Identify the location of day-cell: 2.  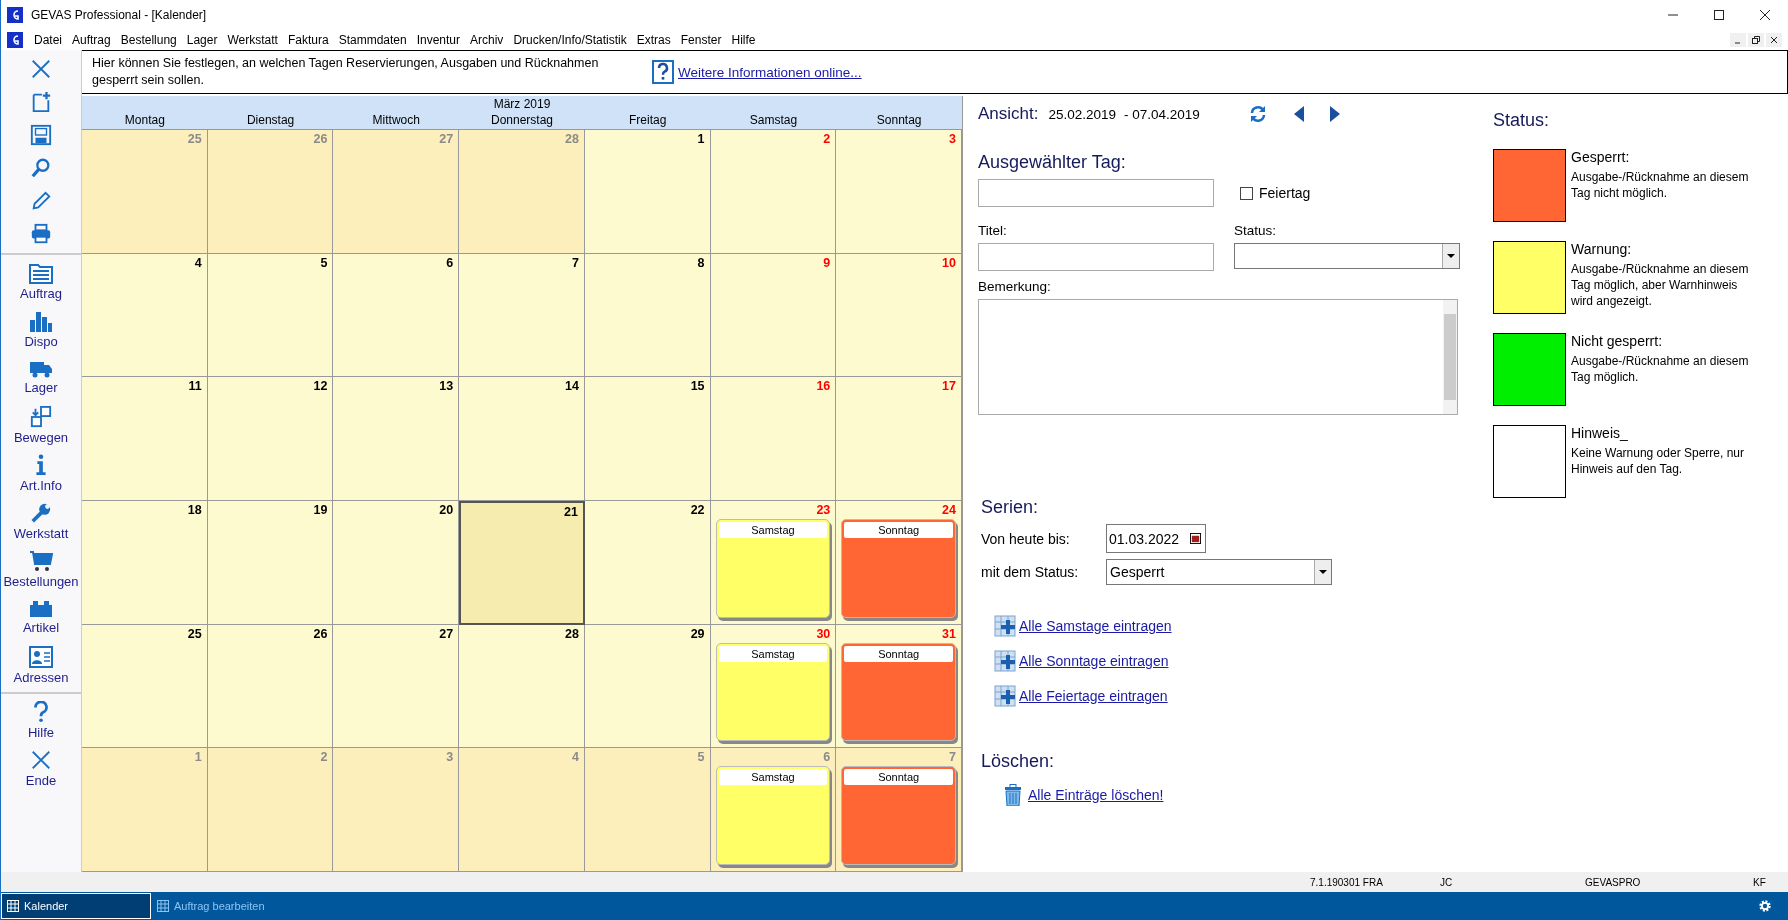
(773, 192).